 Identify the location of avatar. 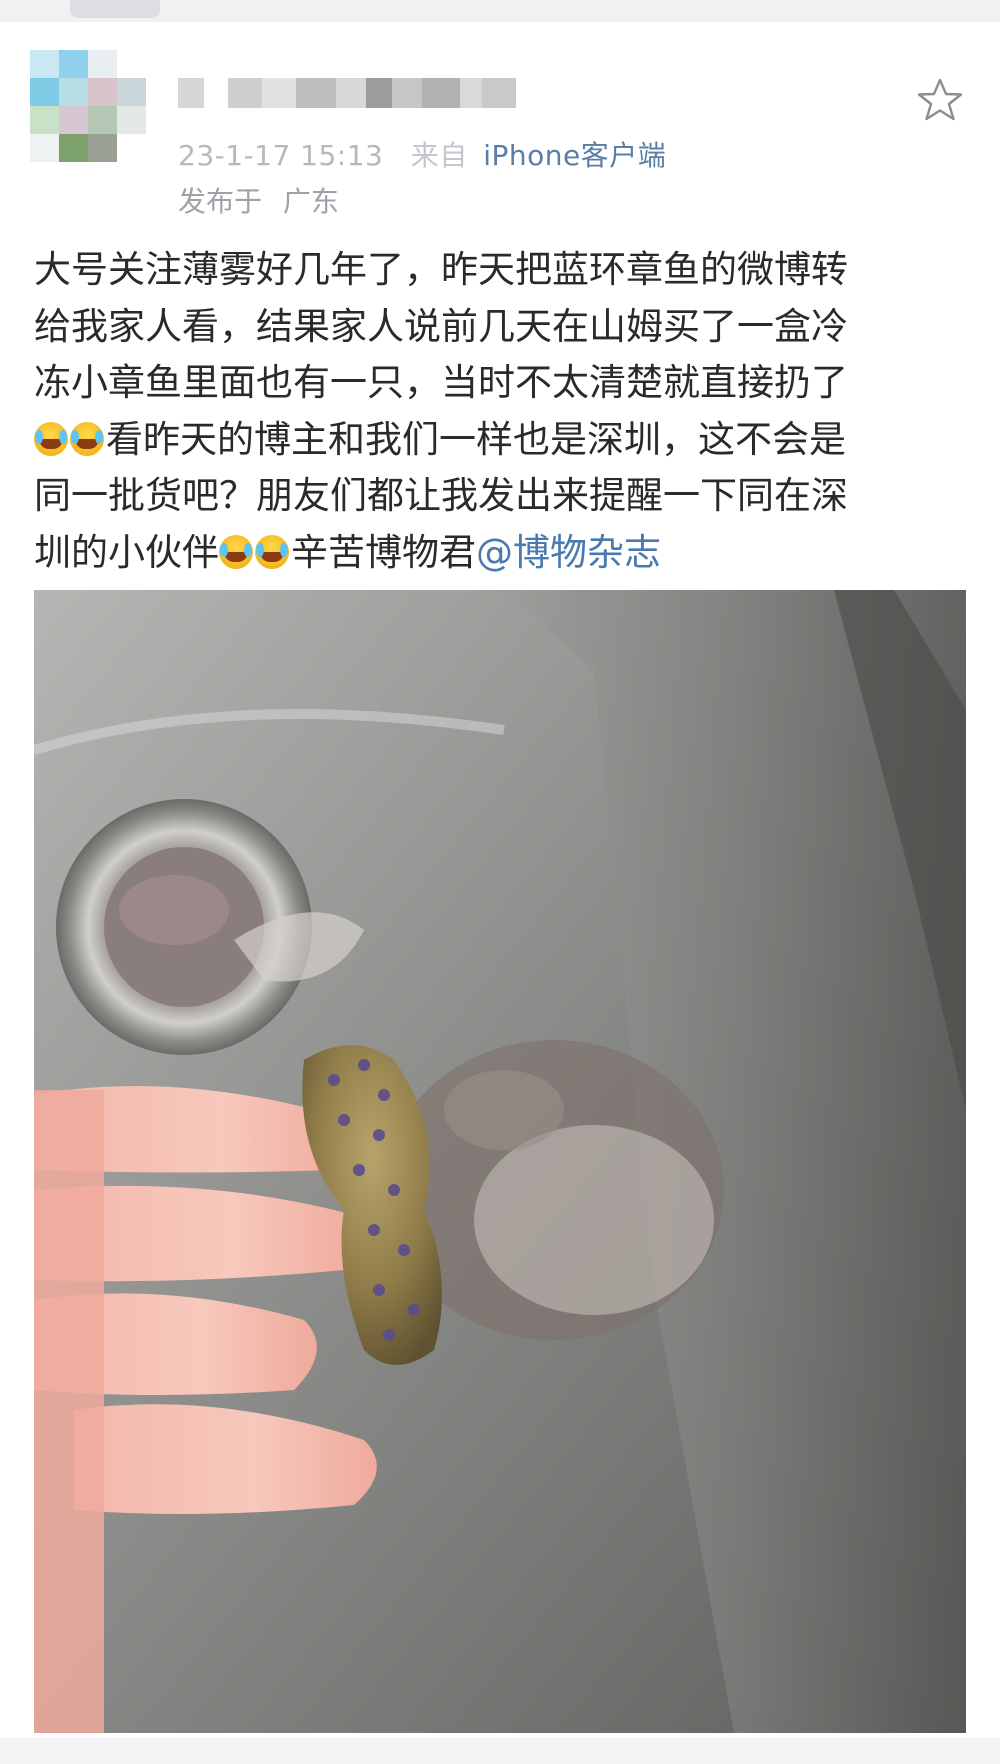
(88, 106).